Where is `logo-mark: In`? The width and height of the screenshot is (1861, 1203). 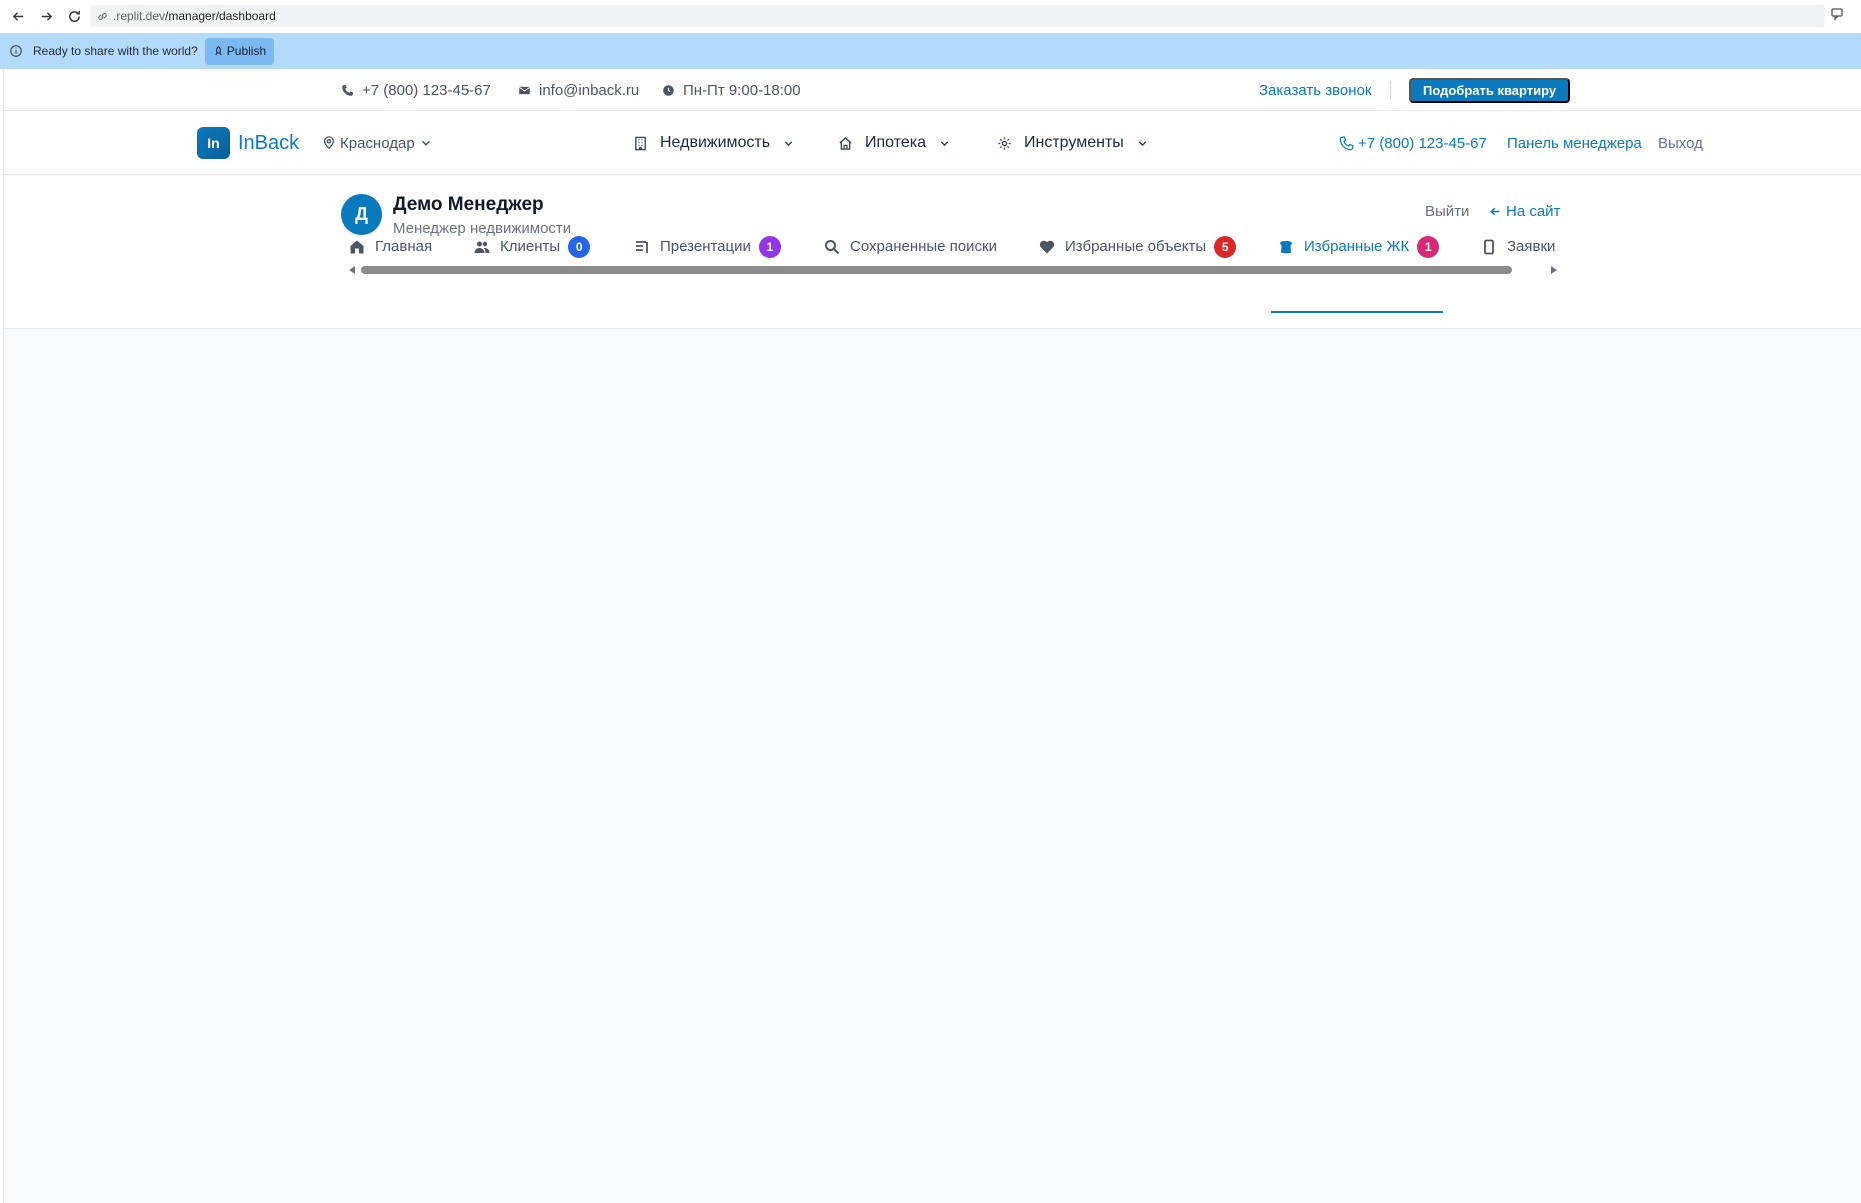 logo-mark: In is located at coordinates (213, 143).